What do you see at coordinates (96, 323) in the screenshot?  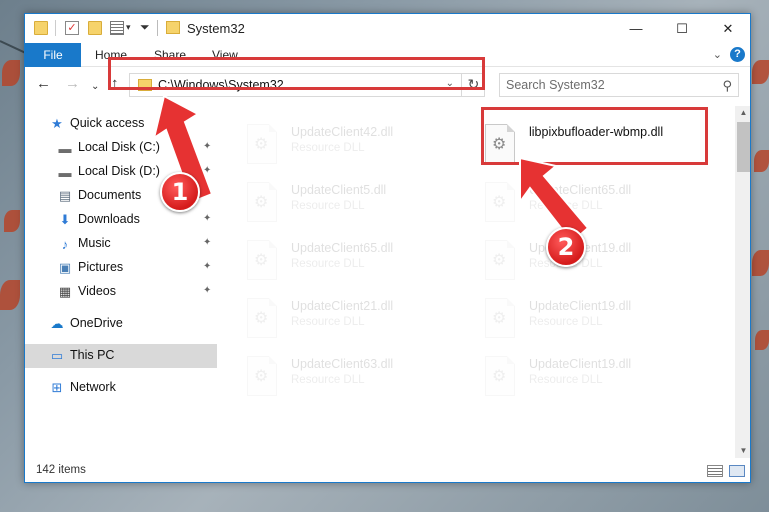 I see `sidebar-item-label: OneDrive` at bounding box center [96, 323].